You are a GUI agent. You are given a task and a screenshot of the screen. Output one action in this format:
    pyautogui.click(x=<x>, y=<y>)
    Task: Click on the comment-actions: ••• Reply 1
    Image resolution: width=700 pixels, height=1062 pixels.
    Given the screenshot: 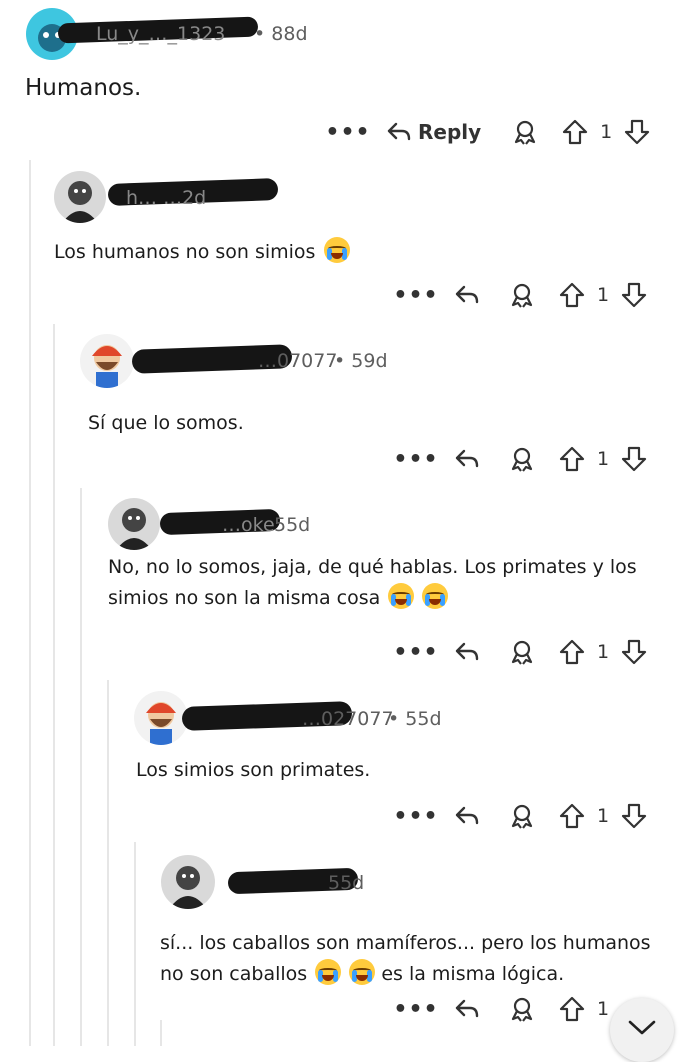 What is the action you would take?
    pyautogui.click(x=488, y=132)
    